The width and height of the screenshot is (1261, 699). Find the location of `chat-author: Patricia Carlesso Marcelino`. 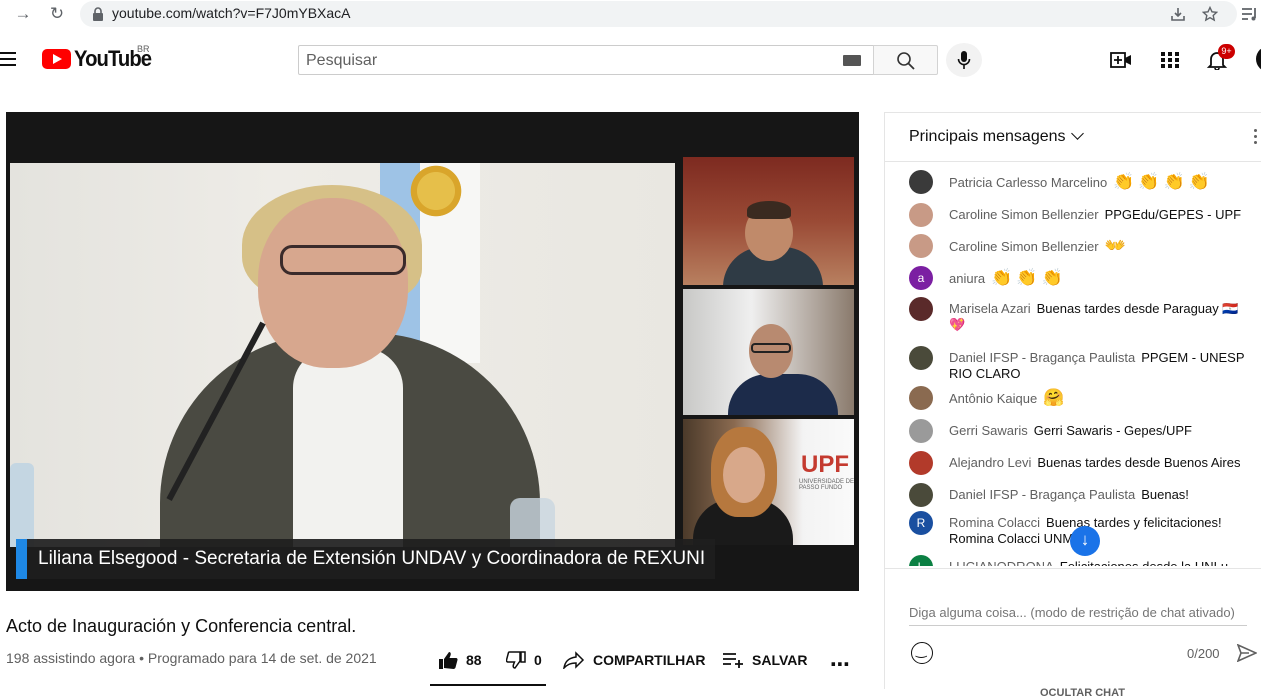

chat-author: Patricia Carlesso Marcelino is located at coordinates (1028, 182).